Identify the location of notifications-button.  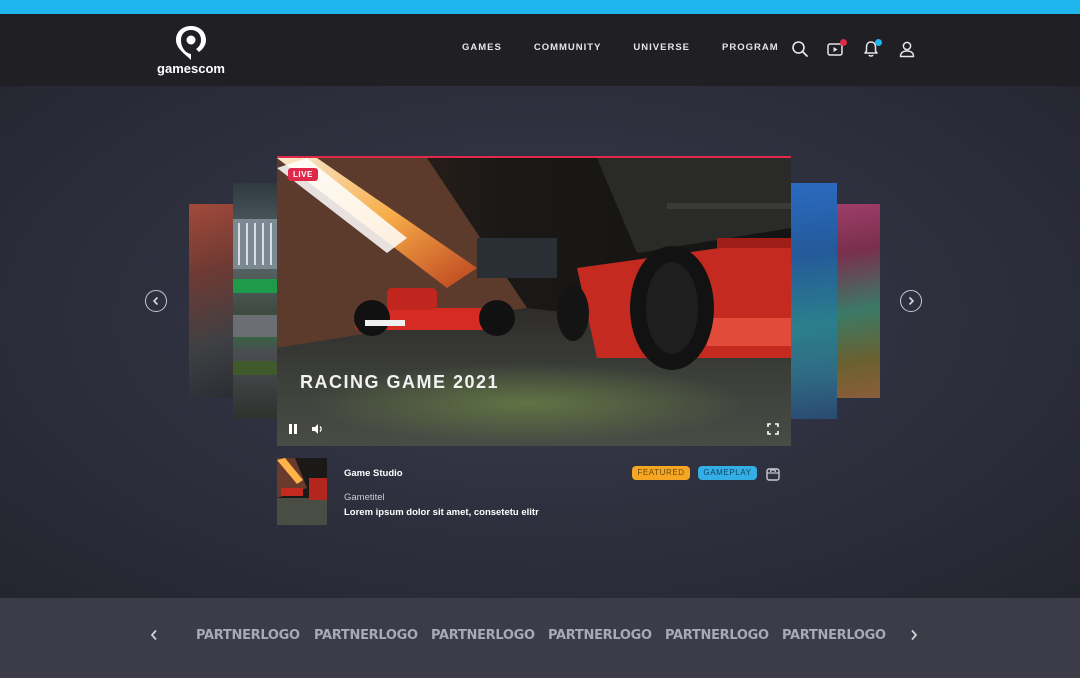
(871, 49).